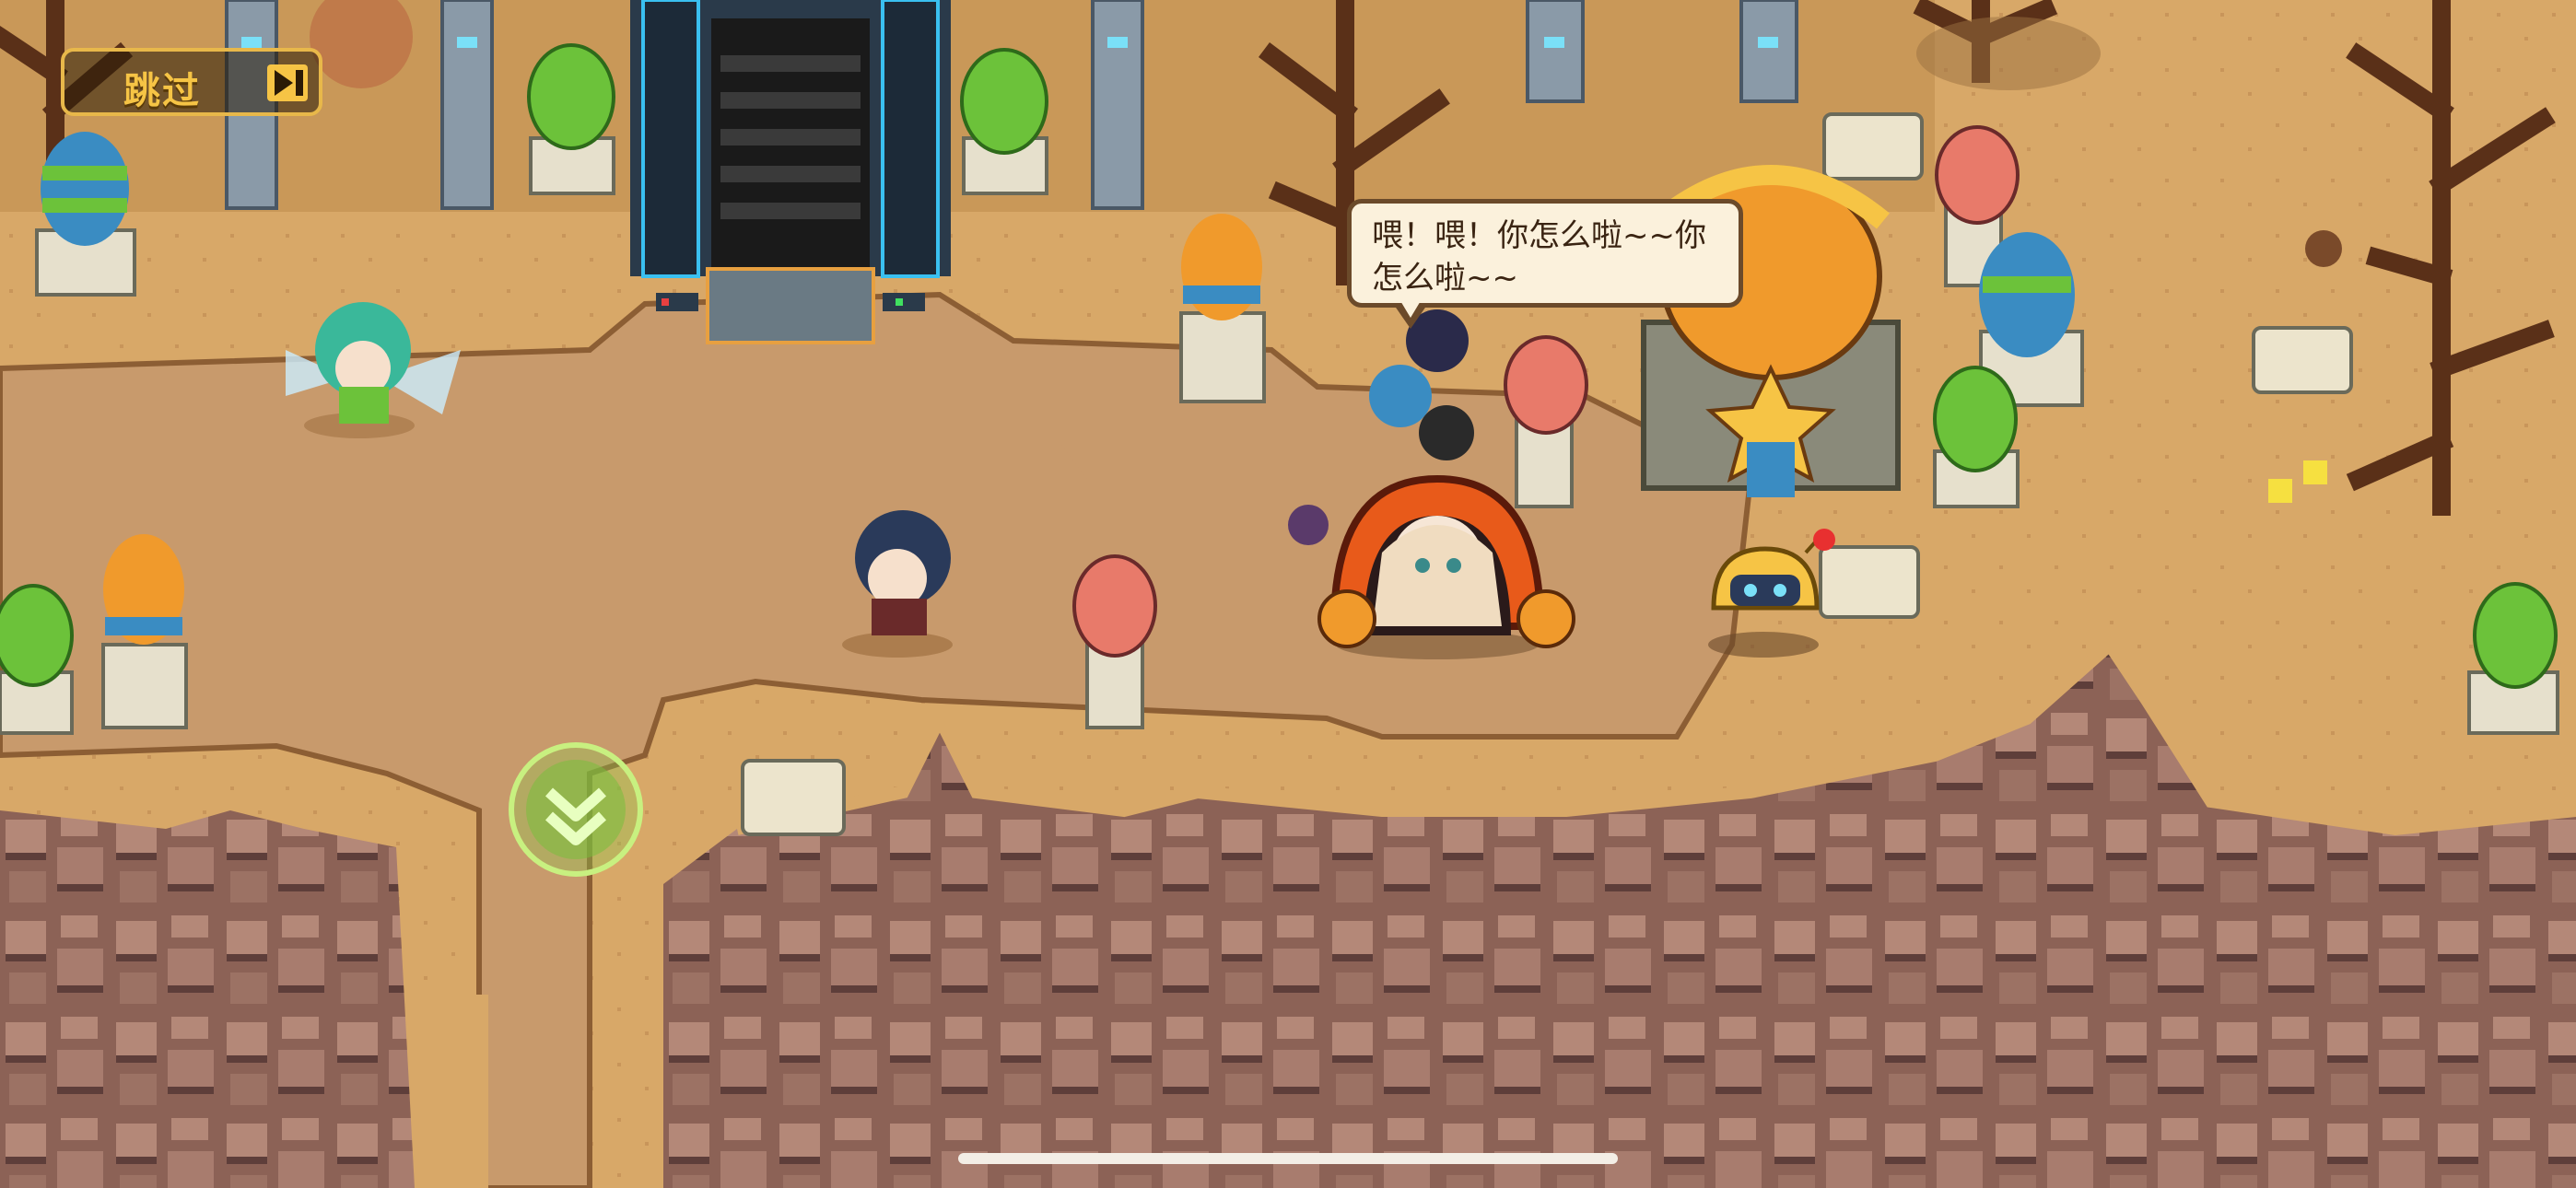  Describe the element at coordinates (162, 91) in the screenshot. I see `skip-label: 跳过` at that location.